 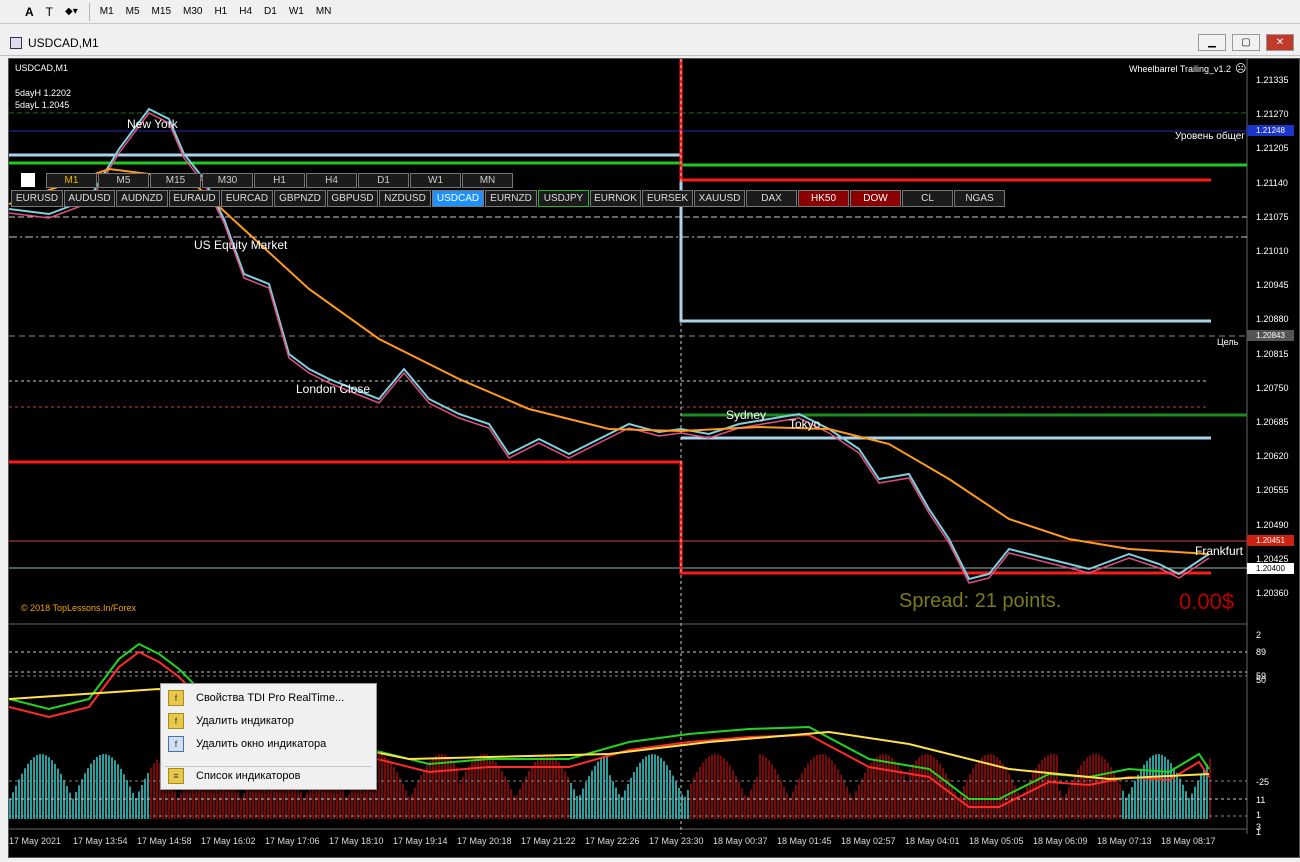 I want to click on toolbar-tf-m5: M5, so click(x=133, y=12).